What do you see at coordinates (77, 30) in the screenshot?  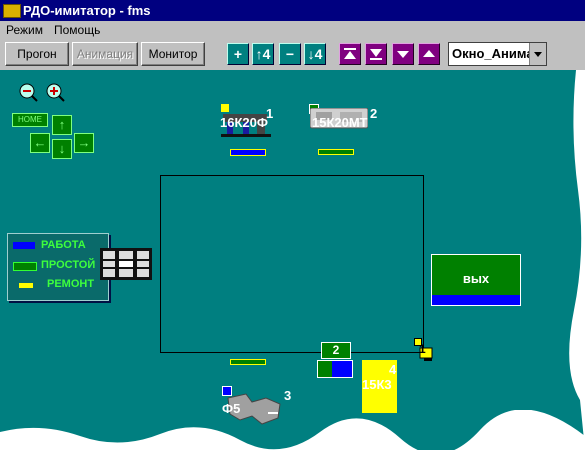 I see `menu-help: Помощь` at bounding box center [77, 30].